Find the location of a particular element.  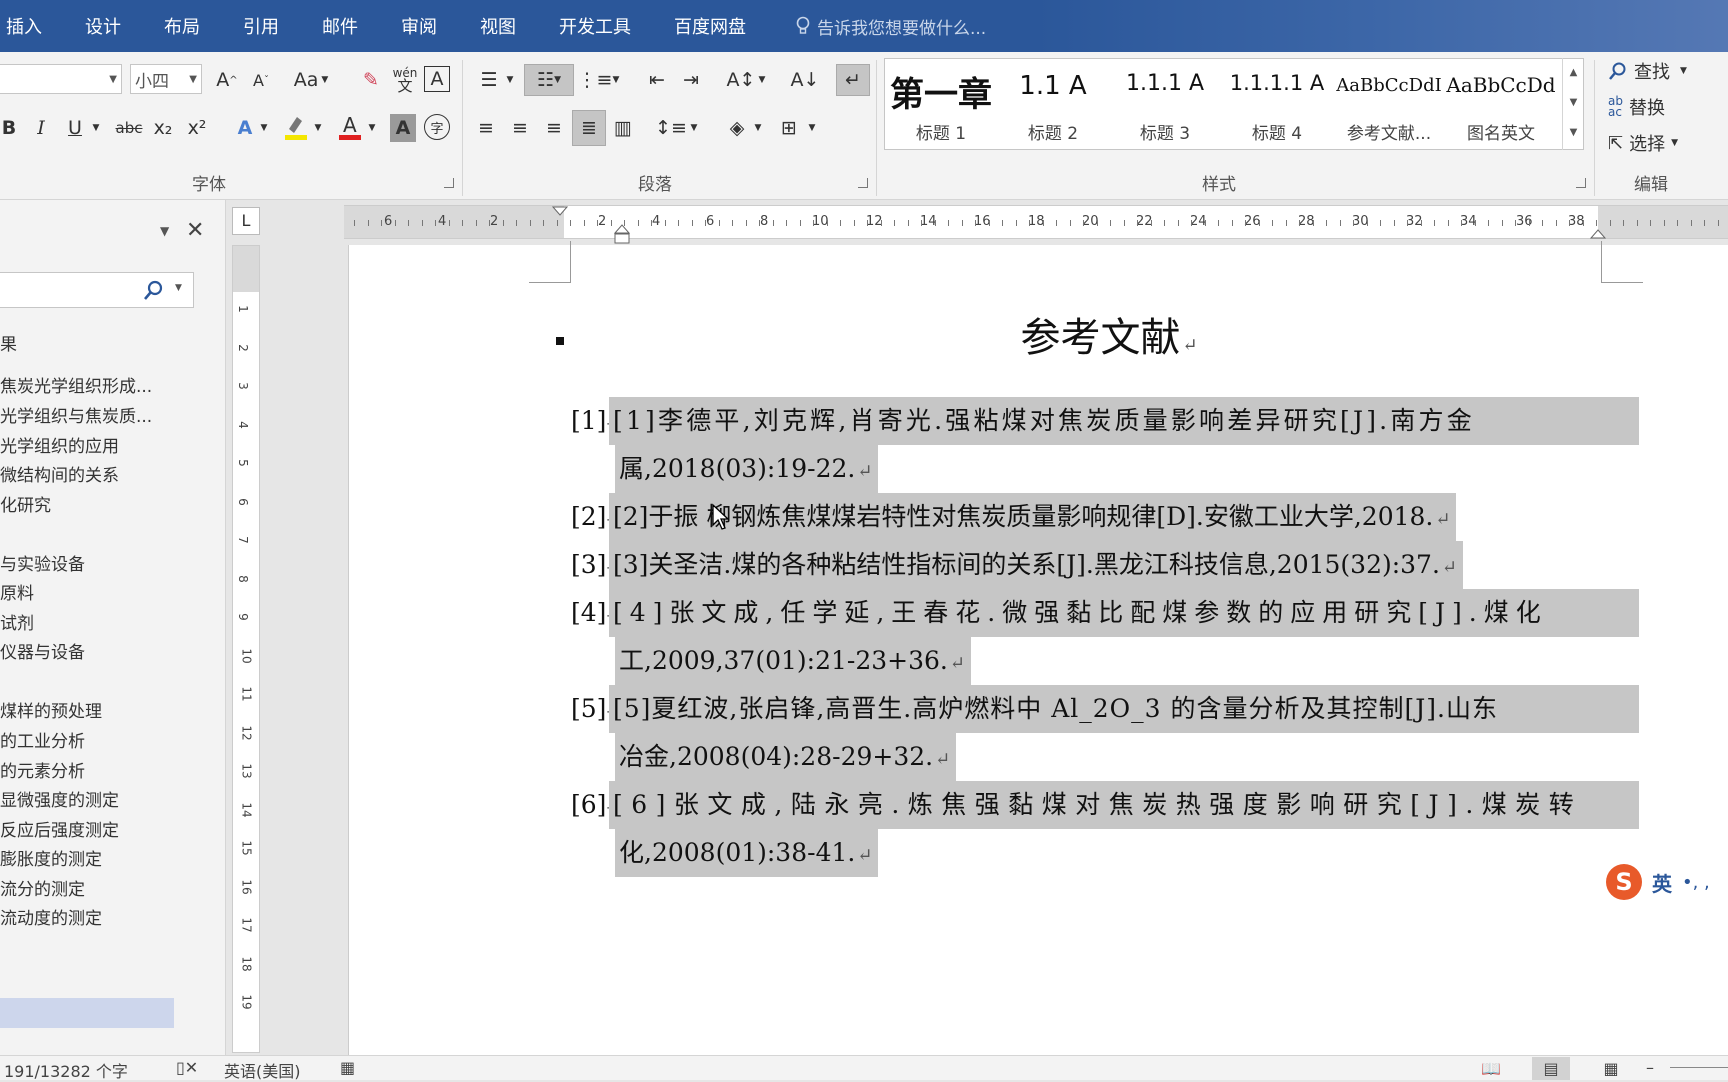

shading-icon: ◈ is located at coordinates (737, 128).